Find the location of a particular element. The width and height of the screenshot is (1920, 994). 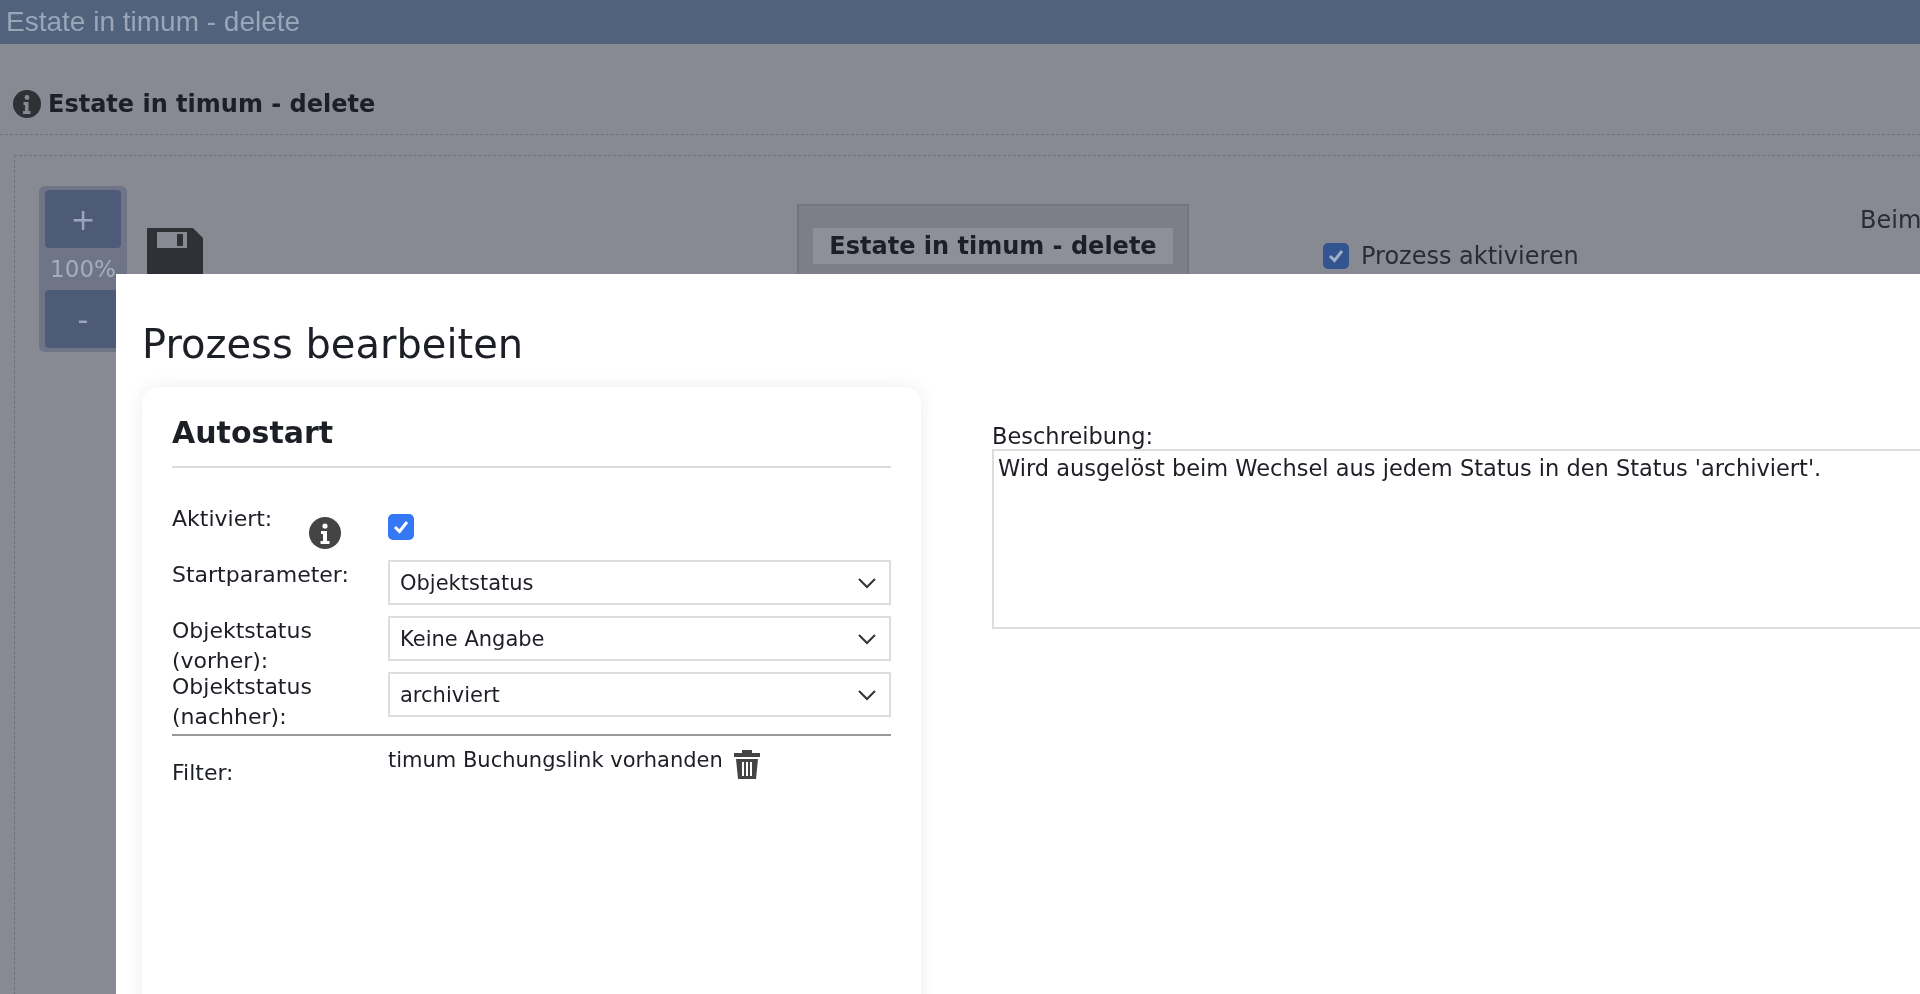

node-title: Estate in timum - delete is located at coordinates (993, 246).